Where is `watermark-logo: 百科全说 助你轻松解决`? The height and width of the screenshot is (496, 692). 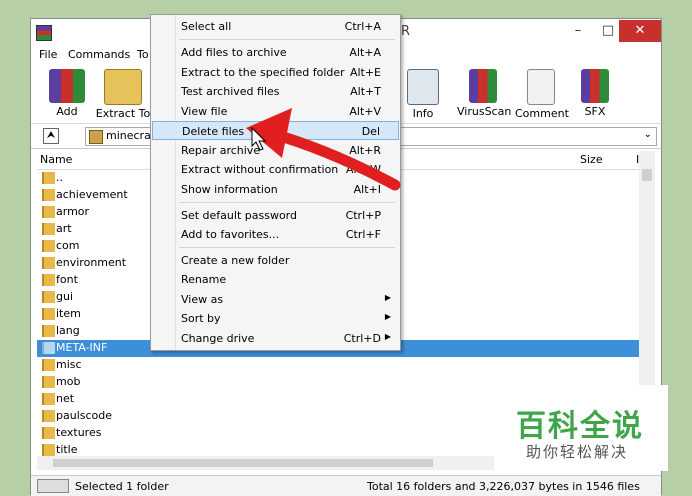 watermark-logo: 百科全说 助你轻松解决 is located at coordinates (581, 428).